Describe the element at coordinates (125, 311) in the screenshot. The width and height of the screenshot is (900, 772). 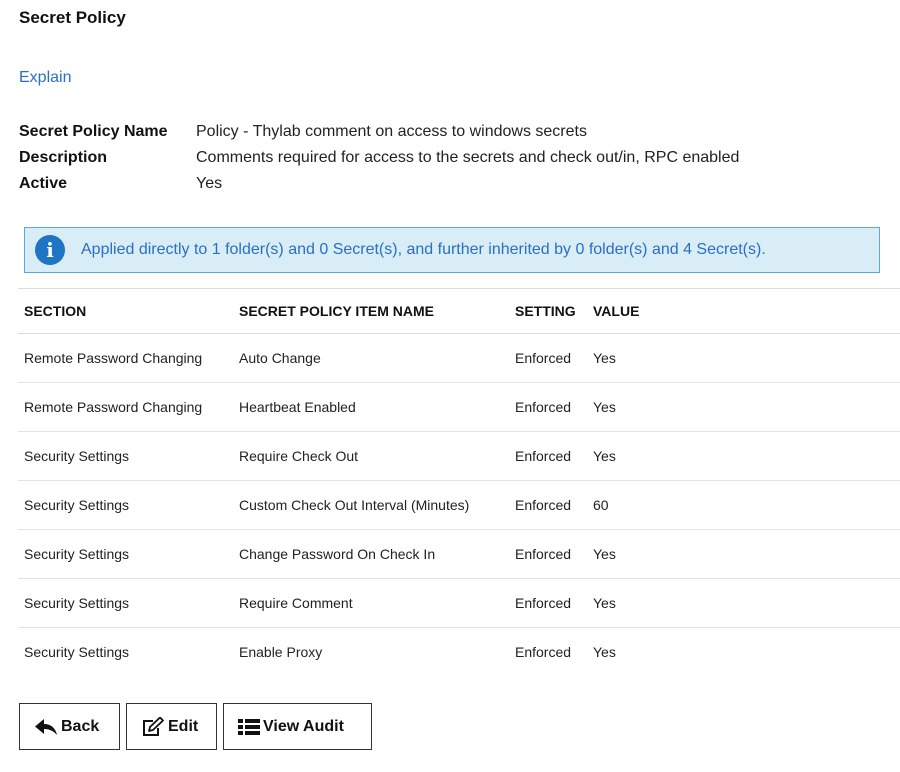
I see `column-header-section: SECTION` at that location.